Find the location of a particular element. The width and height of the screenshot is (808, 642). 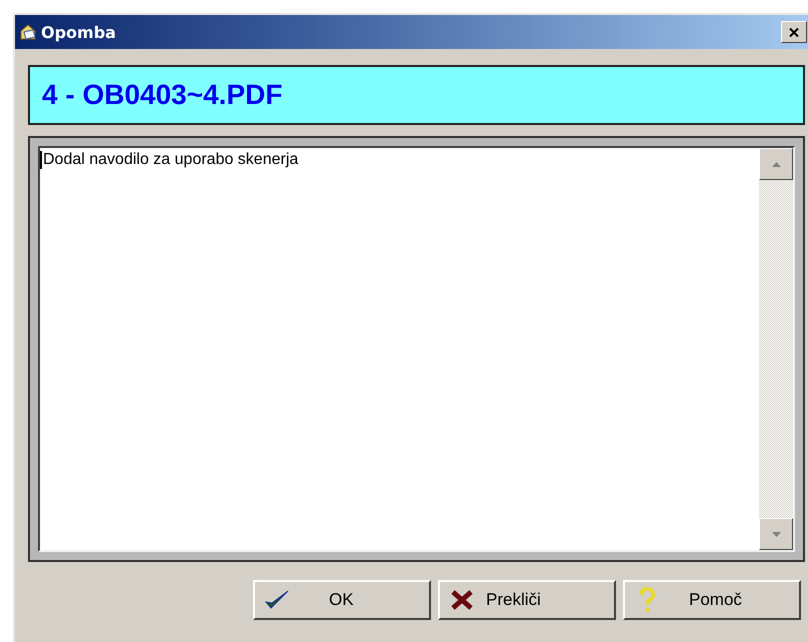

down-arrow-icon is located at coordinates (776, 534).